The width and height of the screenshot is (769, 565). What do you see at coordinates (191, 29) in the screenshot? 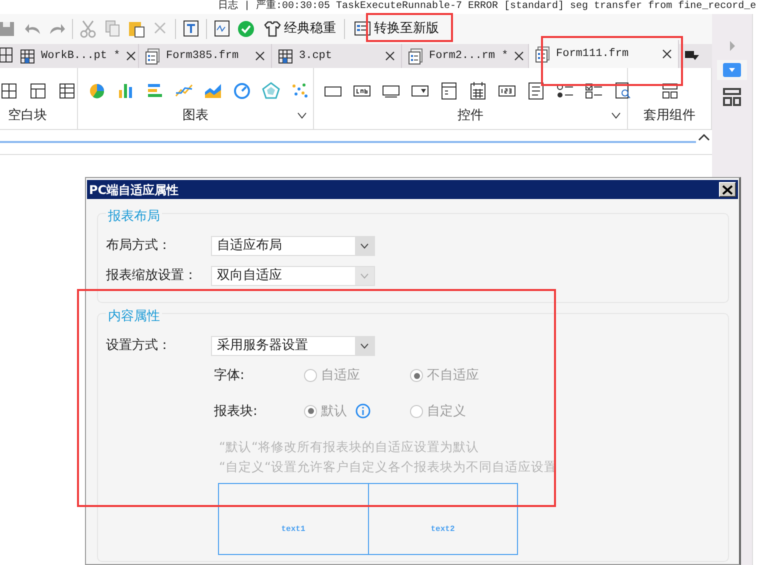
I see `text-format-icon` at bounding box center [191, 29].